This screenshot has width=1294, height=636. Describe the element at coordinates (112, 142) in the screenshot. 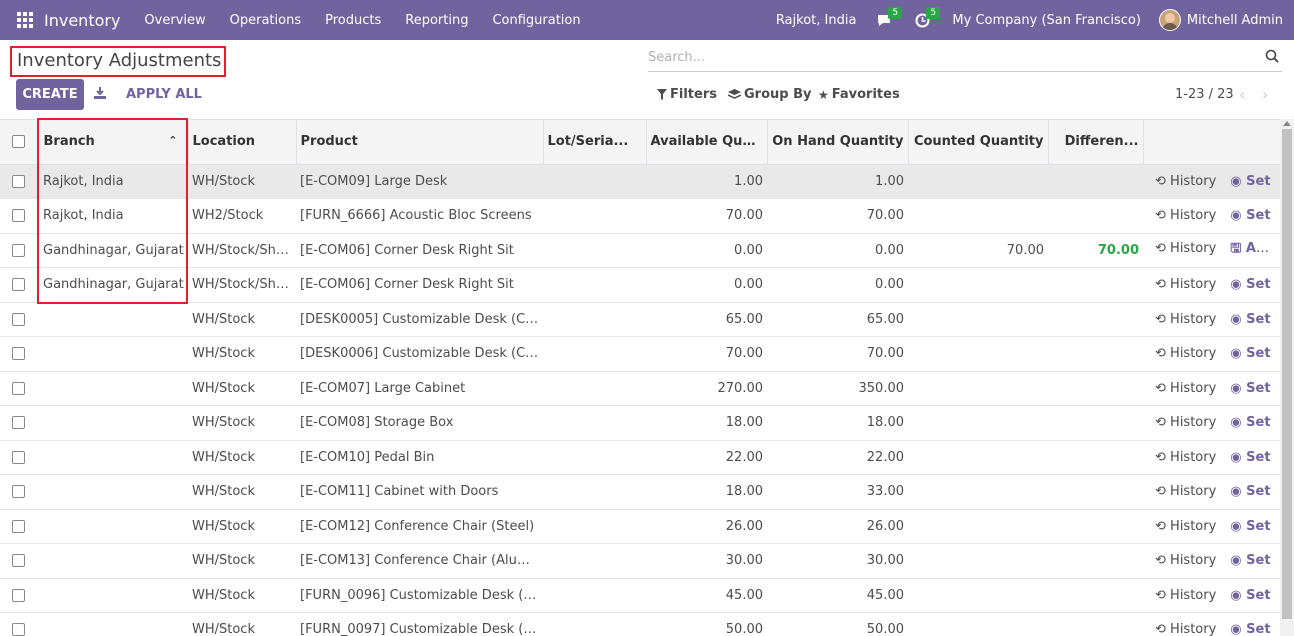

I see `column-branch: Branch ⌃` at that location.